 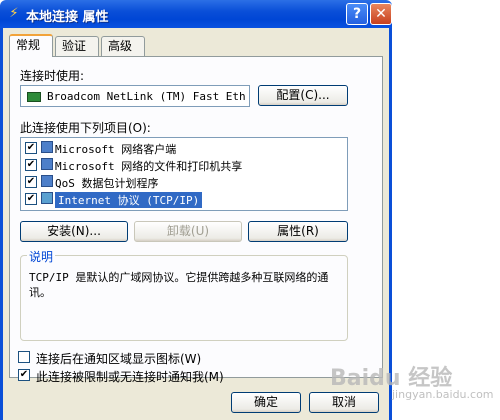 I want to click on description-group: 说明 TCP/IP 是默认的广域网协议。它提供跨越多种互联网络的通讯。, so click(x=184, y=294).